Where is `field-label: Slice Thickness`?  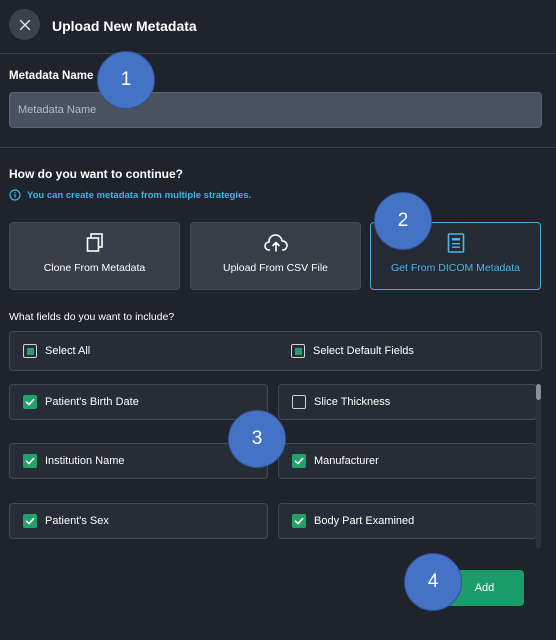 field-label: Slice Thickness is located at coordinates (352, 402).